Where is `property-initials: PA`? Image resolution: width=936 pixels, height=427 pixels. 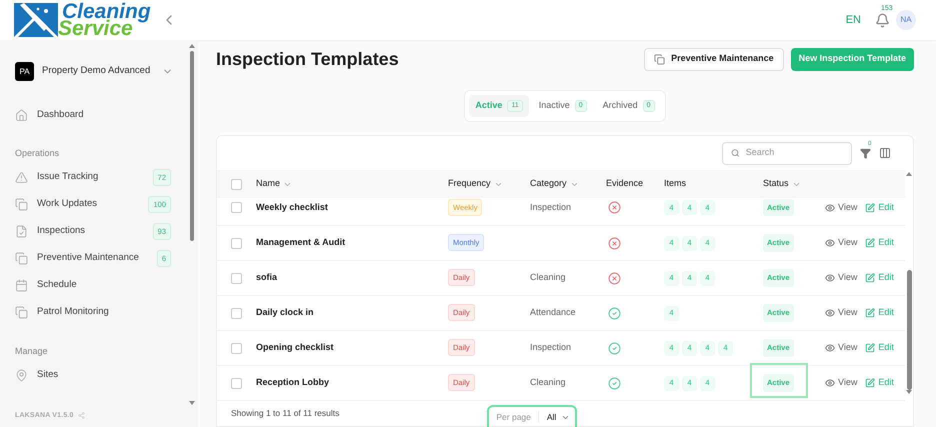 property-initials: PA is located at coordinates (24, 71).